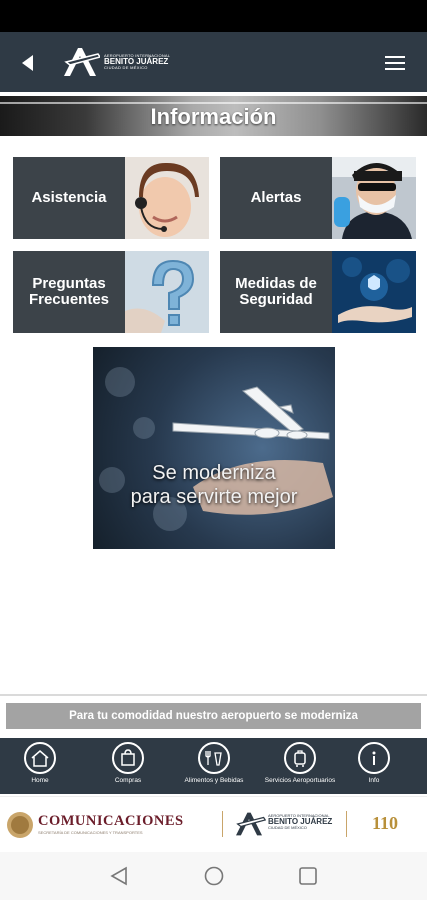  What do you see at coordinates (374, 780) in the screenshot?
I see `nav-label: Info` at bounding box center [374, 780].